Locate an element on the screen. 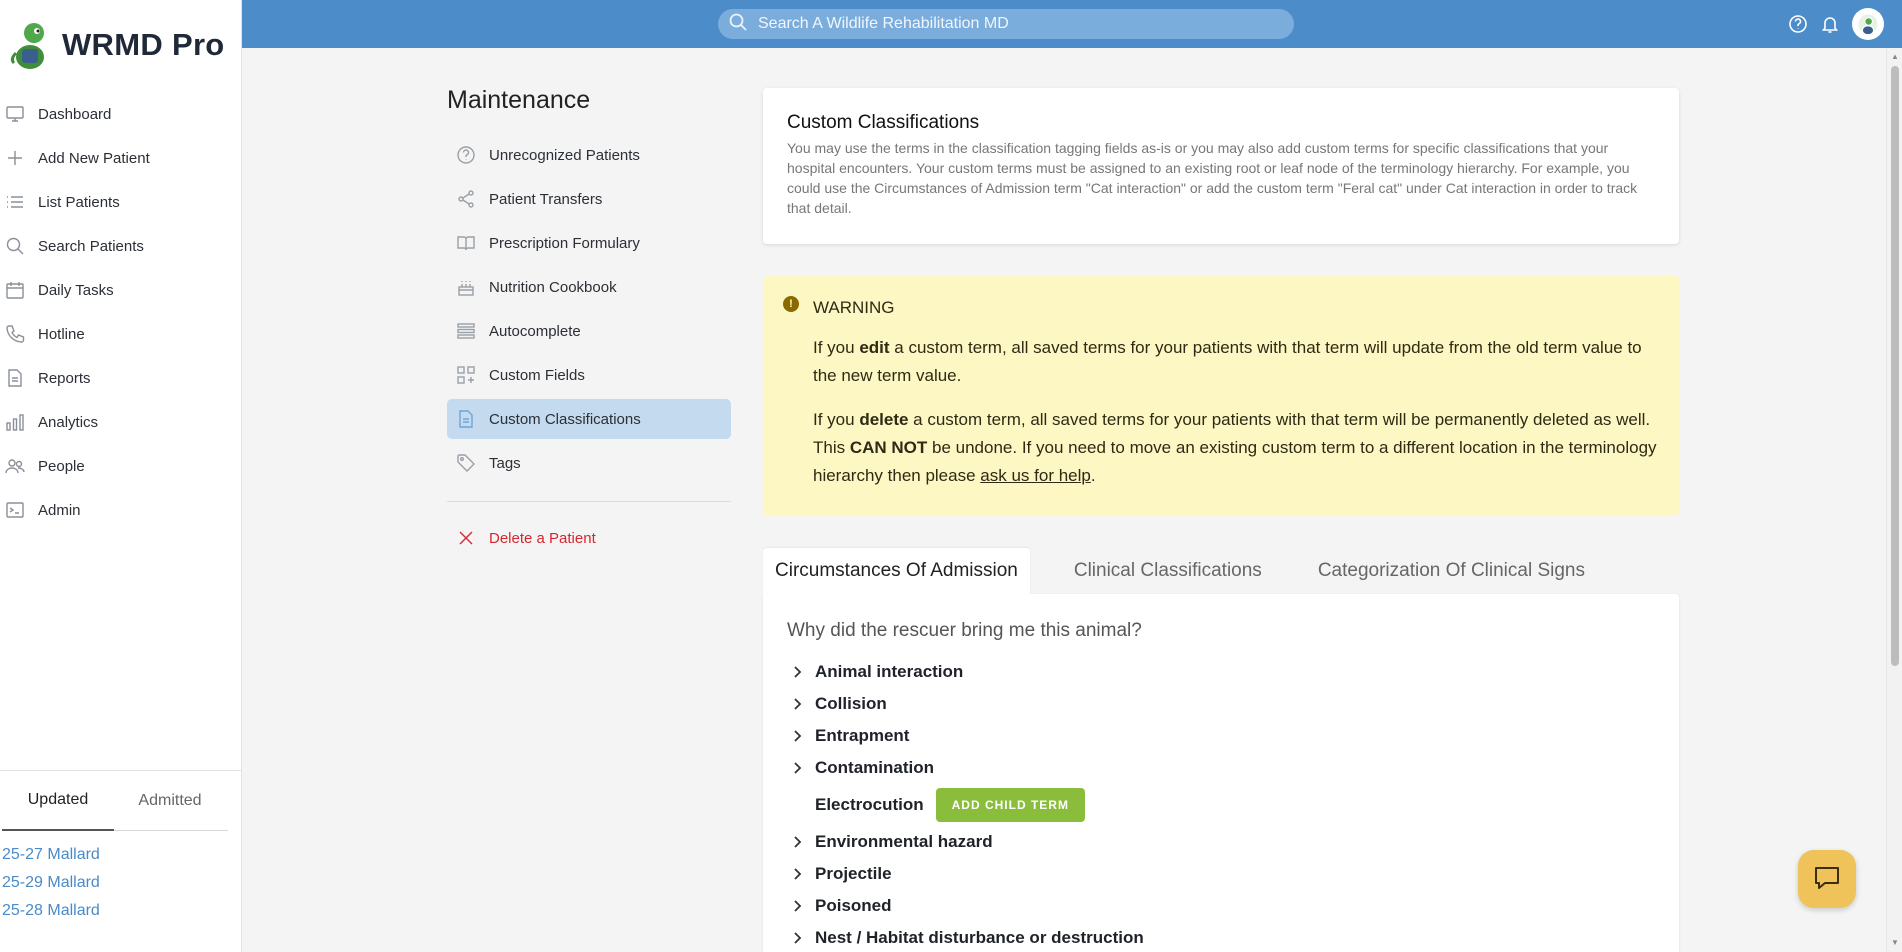 This screenshot has height=952, width=1902. delete-patient-link: Delete a Patient is located at coordinates (589, 538).